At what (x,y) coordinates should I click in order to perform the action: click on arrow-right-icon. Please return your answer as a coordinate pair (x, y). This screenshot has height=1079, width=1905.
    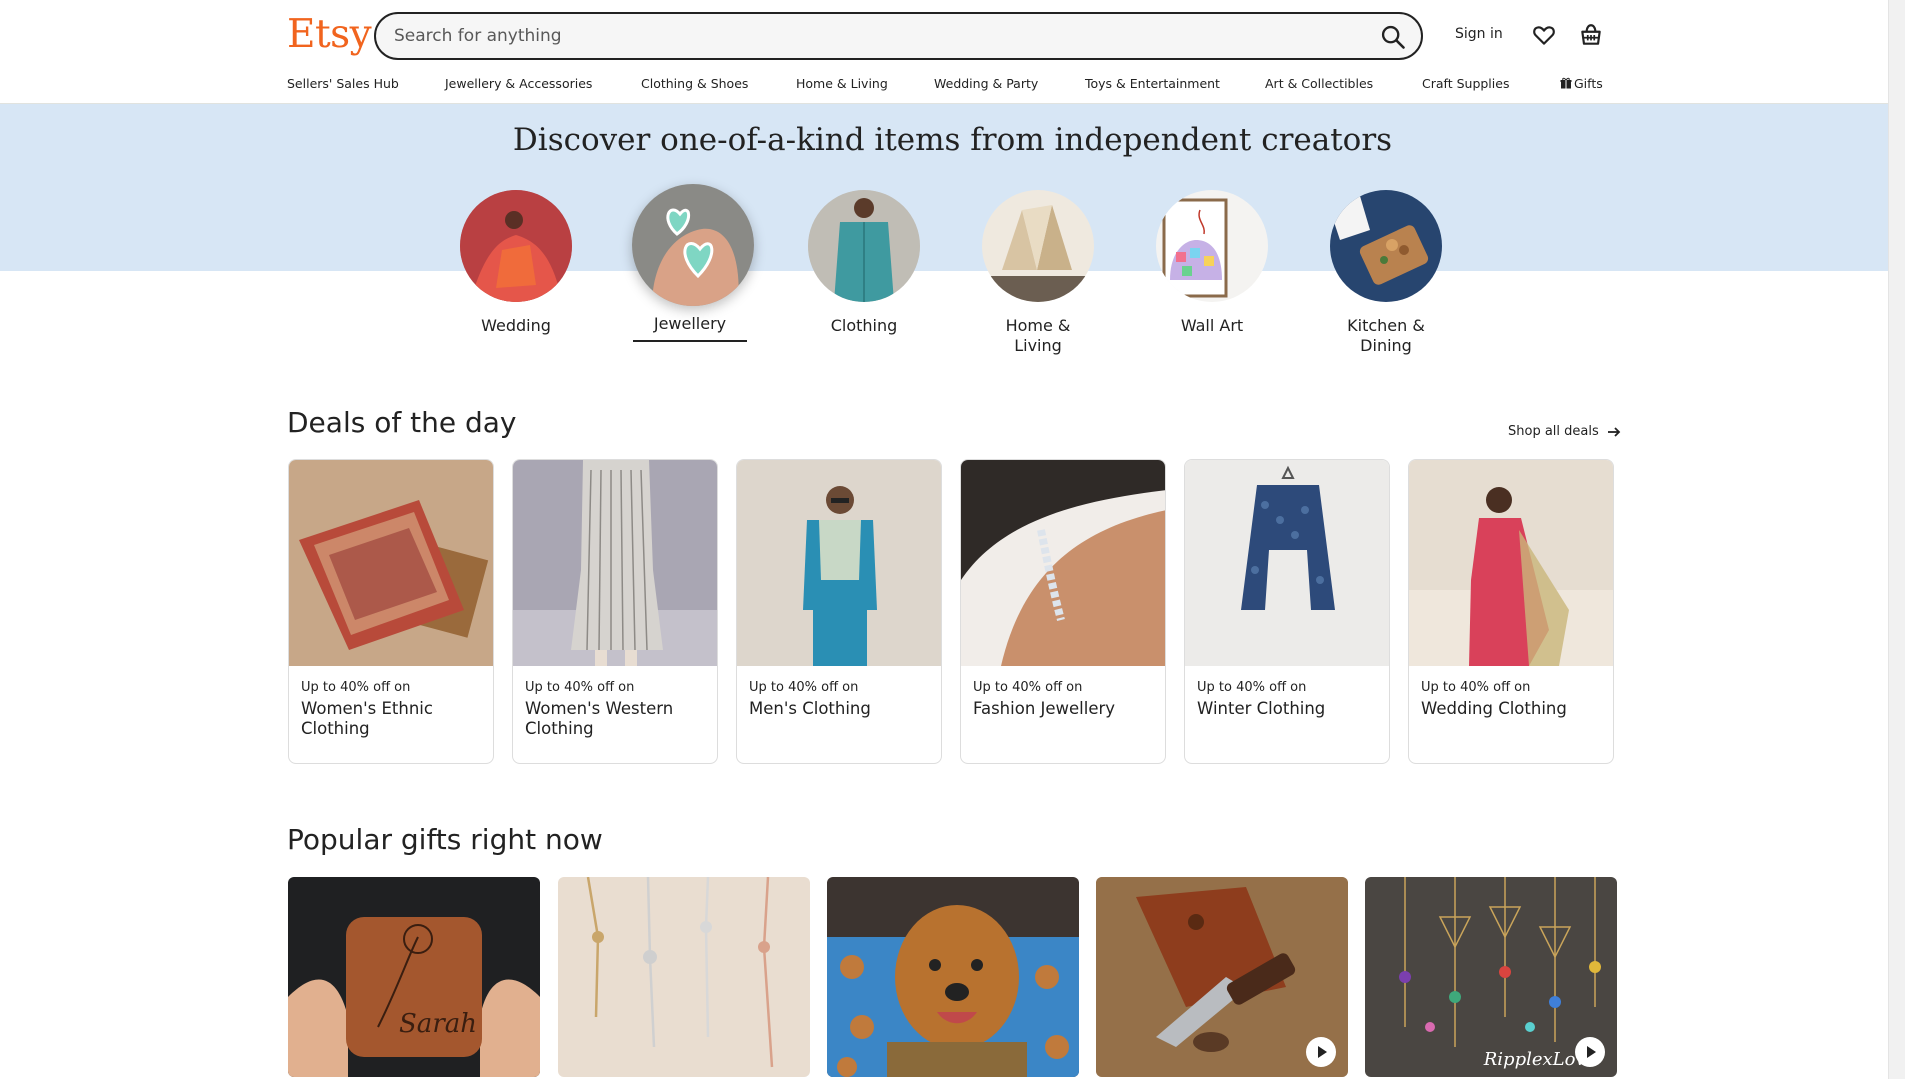
    Looking at the image, I should click on (1614, 431).